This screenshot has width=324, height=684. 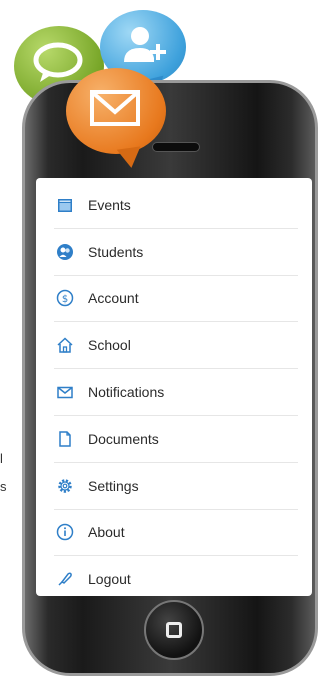 I want to click on menu-label-logout: Logout, so click(x=109, y=579).